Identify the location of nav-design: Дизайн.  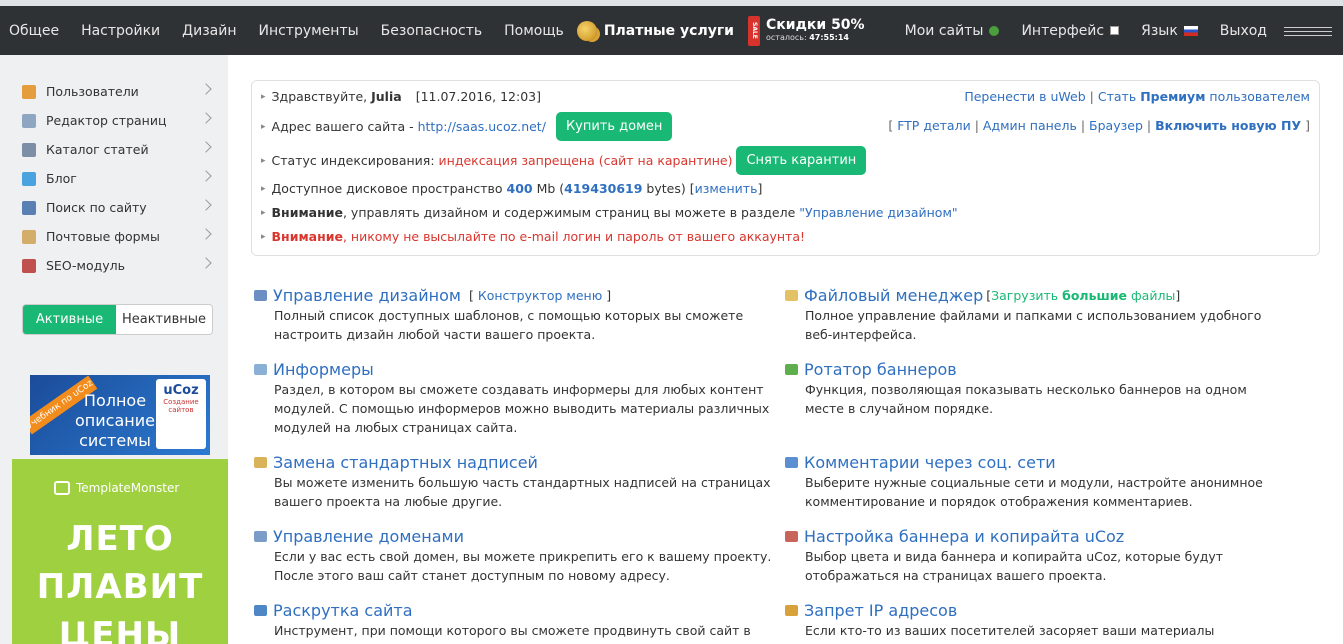
(209, 31).